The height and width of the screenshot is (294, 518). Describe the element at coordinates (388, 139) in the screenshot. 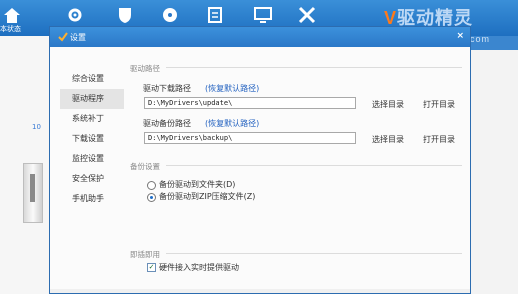

I see `choose-backup-dir-button: 选择目录` at that location.